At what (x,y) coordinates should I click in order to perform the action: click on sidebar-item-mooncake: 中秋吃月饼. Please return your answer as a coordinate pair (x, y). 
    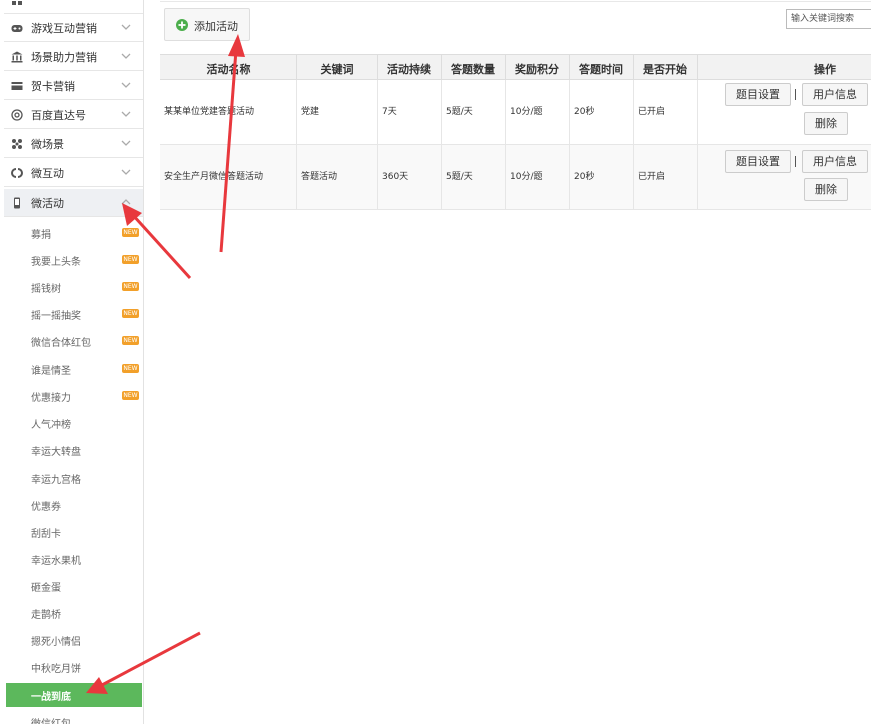
    Looking at the image, I should click on (73, 666).